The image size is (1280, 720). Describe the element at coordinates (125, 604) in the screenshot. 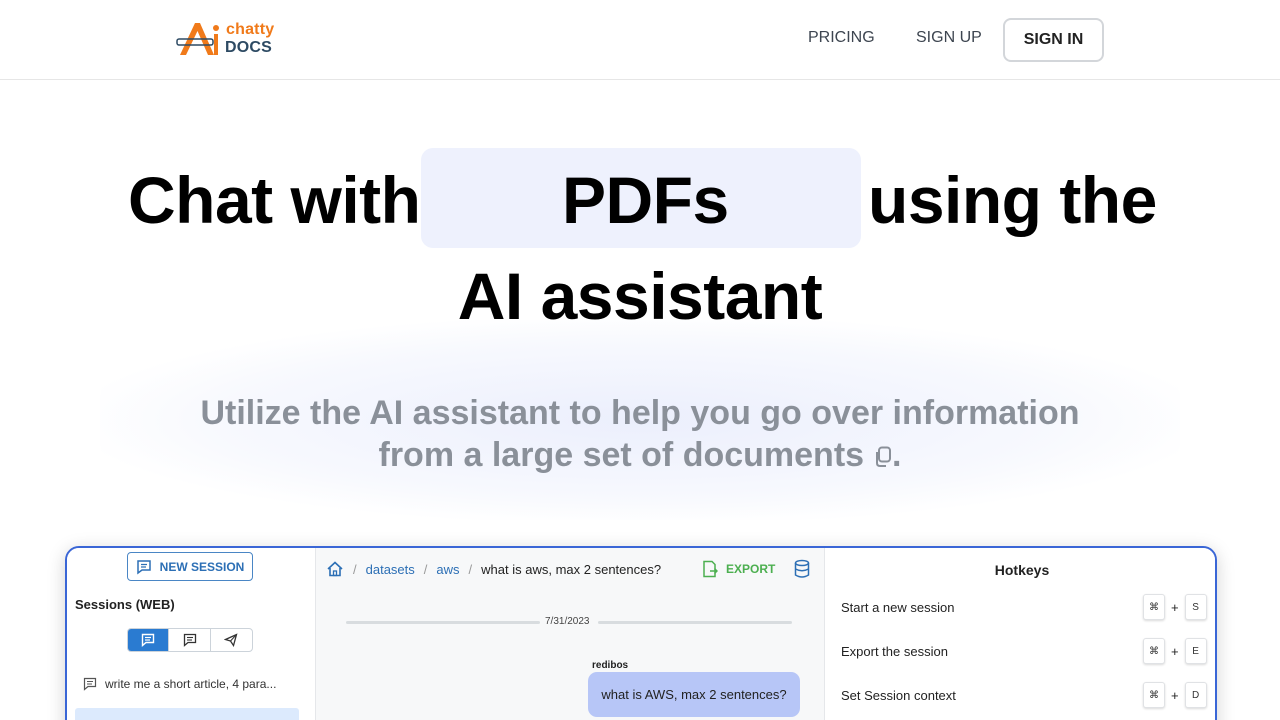

I see `sessions-title: Sessions (WEB)` at that location.